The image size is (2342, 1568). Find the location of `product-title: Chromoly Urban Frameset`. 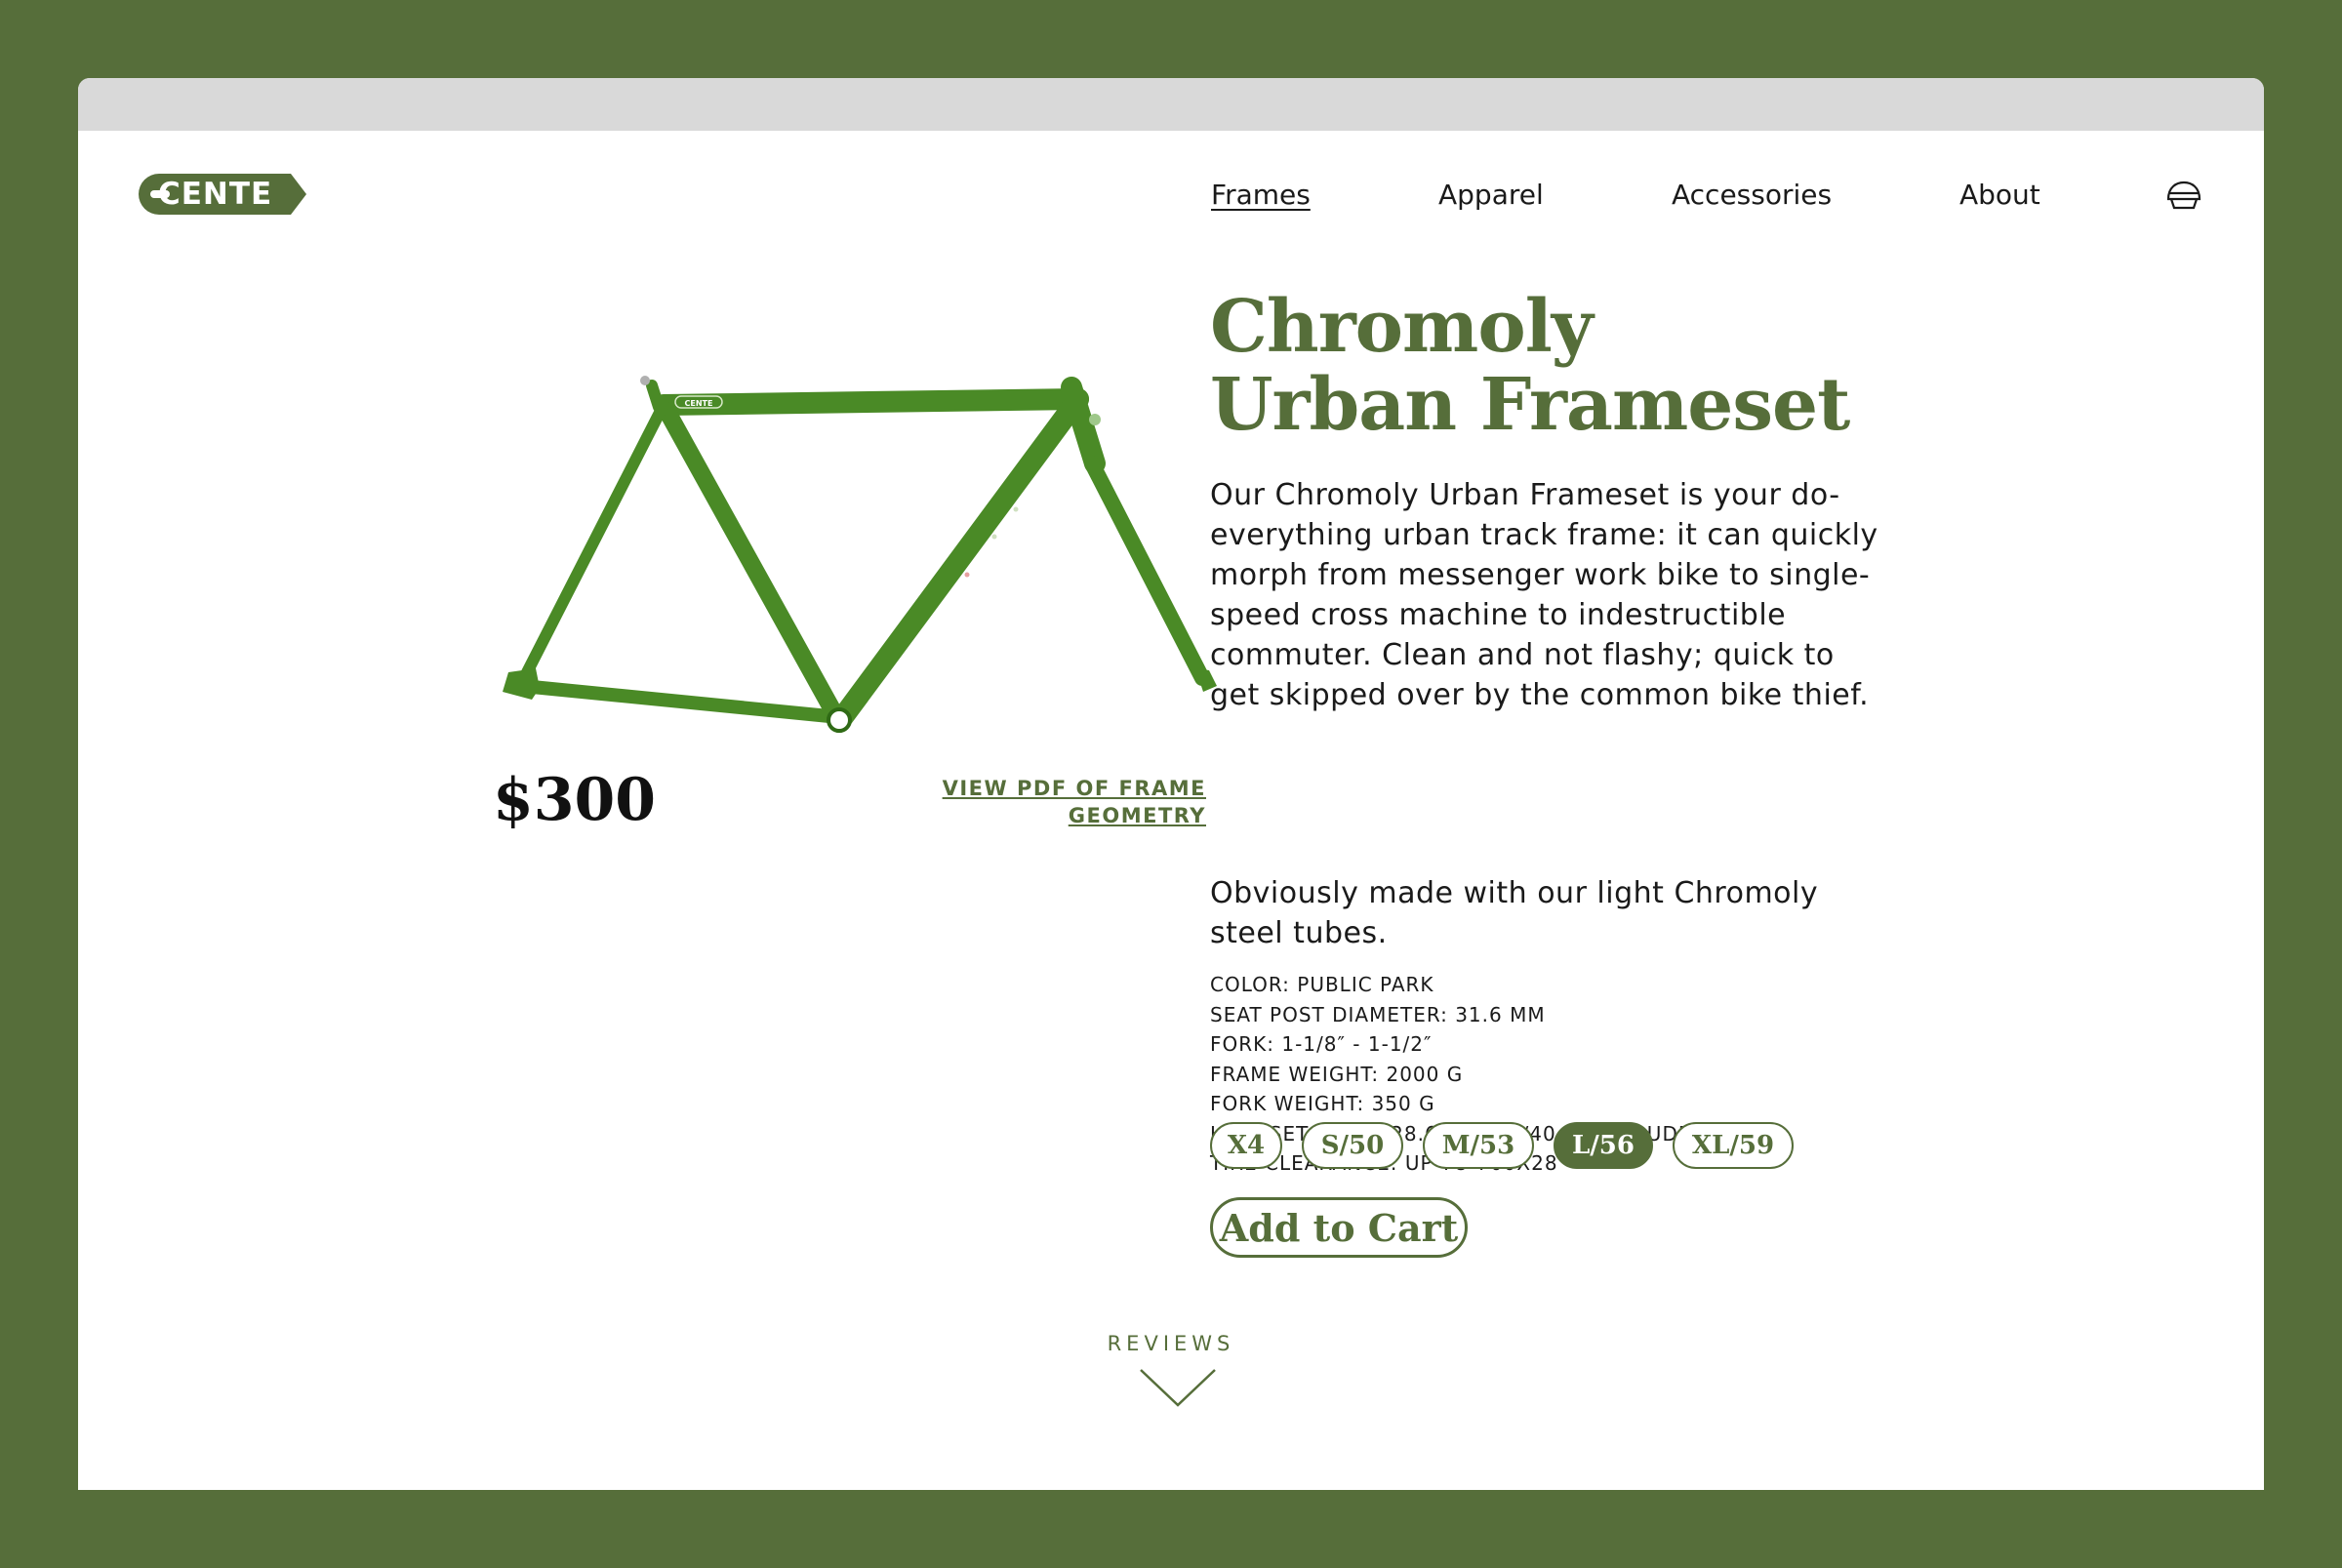

product-title: Chromoly Urban Frameset is located at coordinates (1561, 366).